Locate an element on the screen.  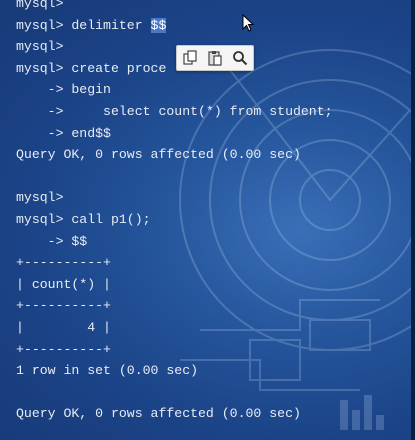
paste-icon is located at coordinates (215, 58).